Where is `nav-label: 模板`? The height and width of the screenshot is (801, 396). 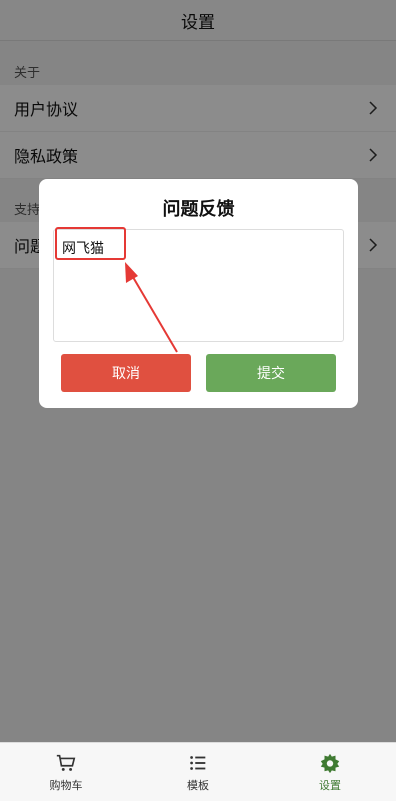
nav-label: 模板 is located at coordinates (198, 785).